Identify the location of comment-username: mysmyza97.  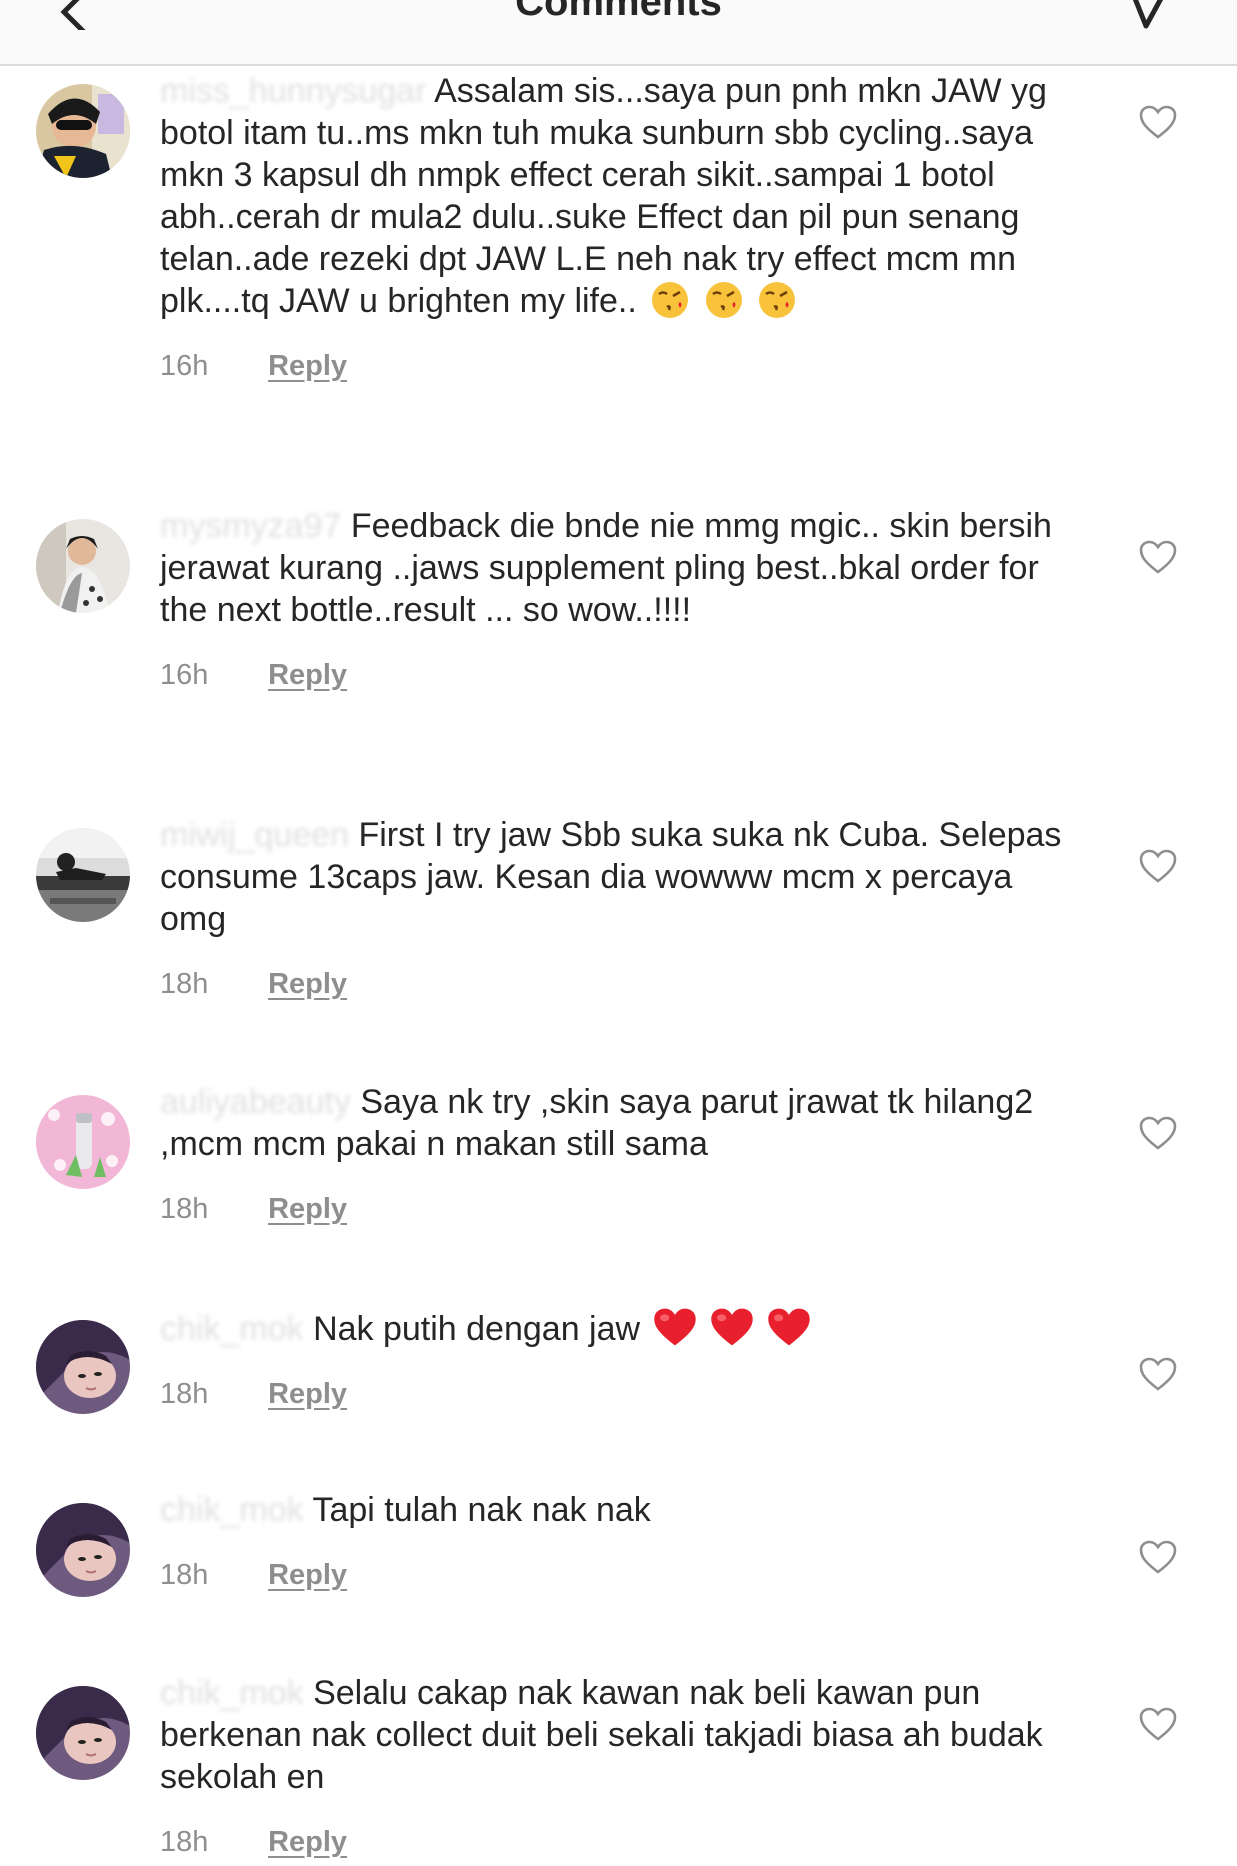
(250, 526).